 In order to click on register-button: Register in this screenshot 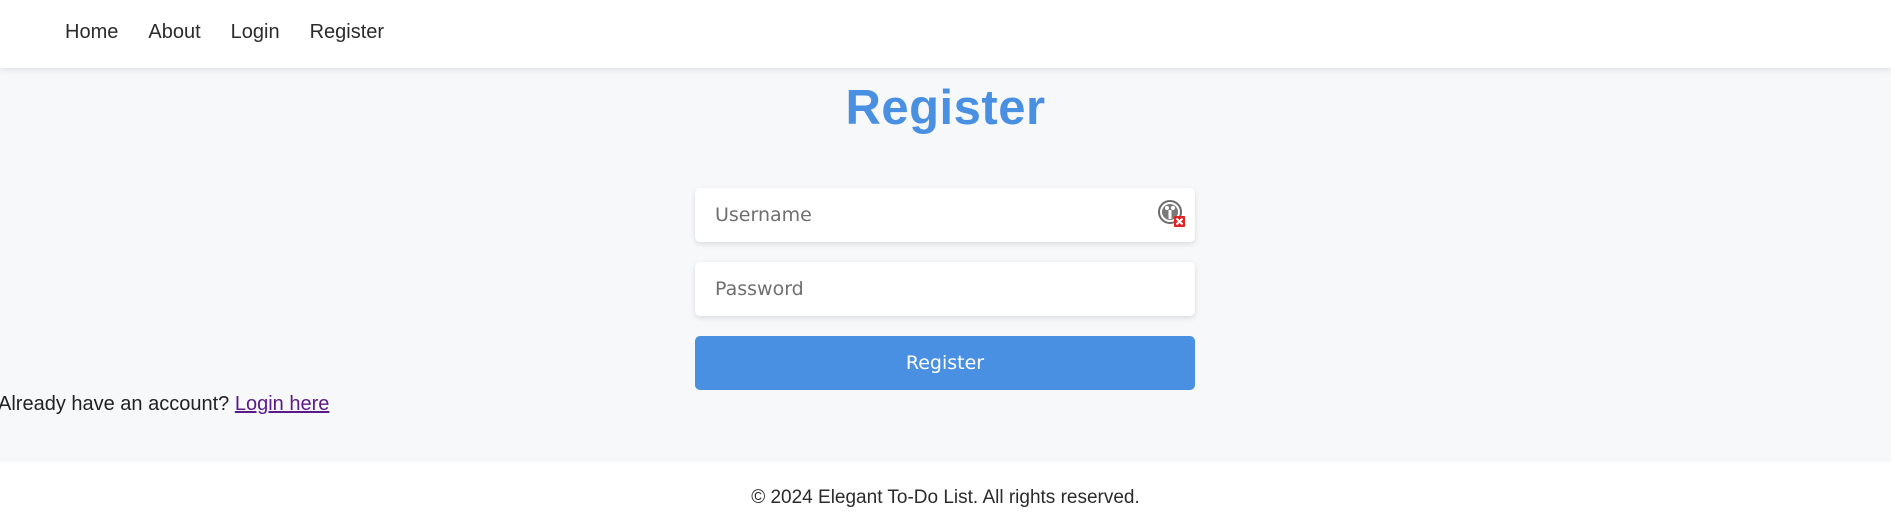, I will do `click(945, 363)`.